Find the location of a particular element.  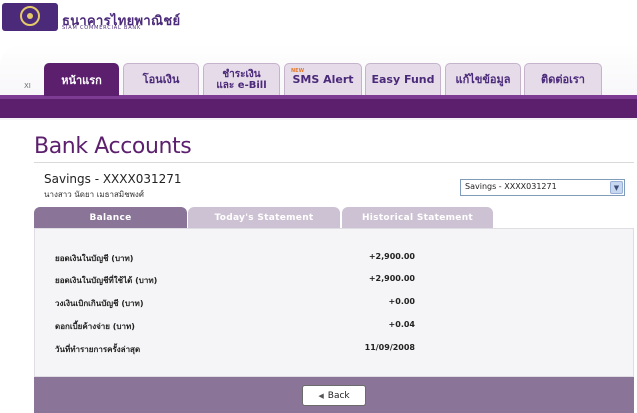

nav-close: XI is located at coordinates (27, 86).